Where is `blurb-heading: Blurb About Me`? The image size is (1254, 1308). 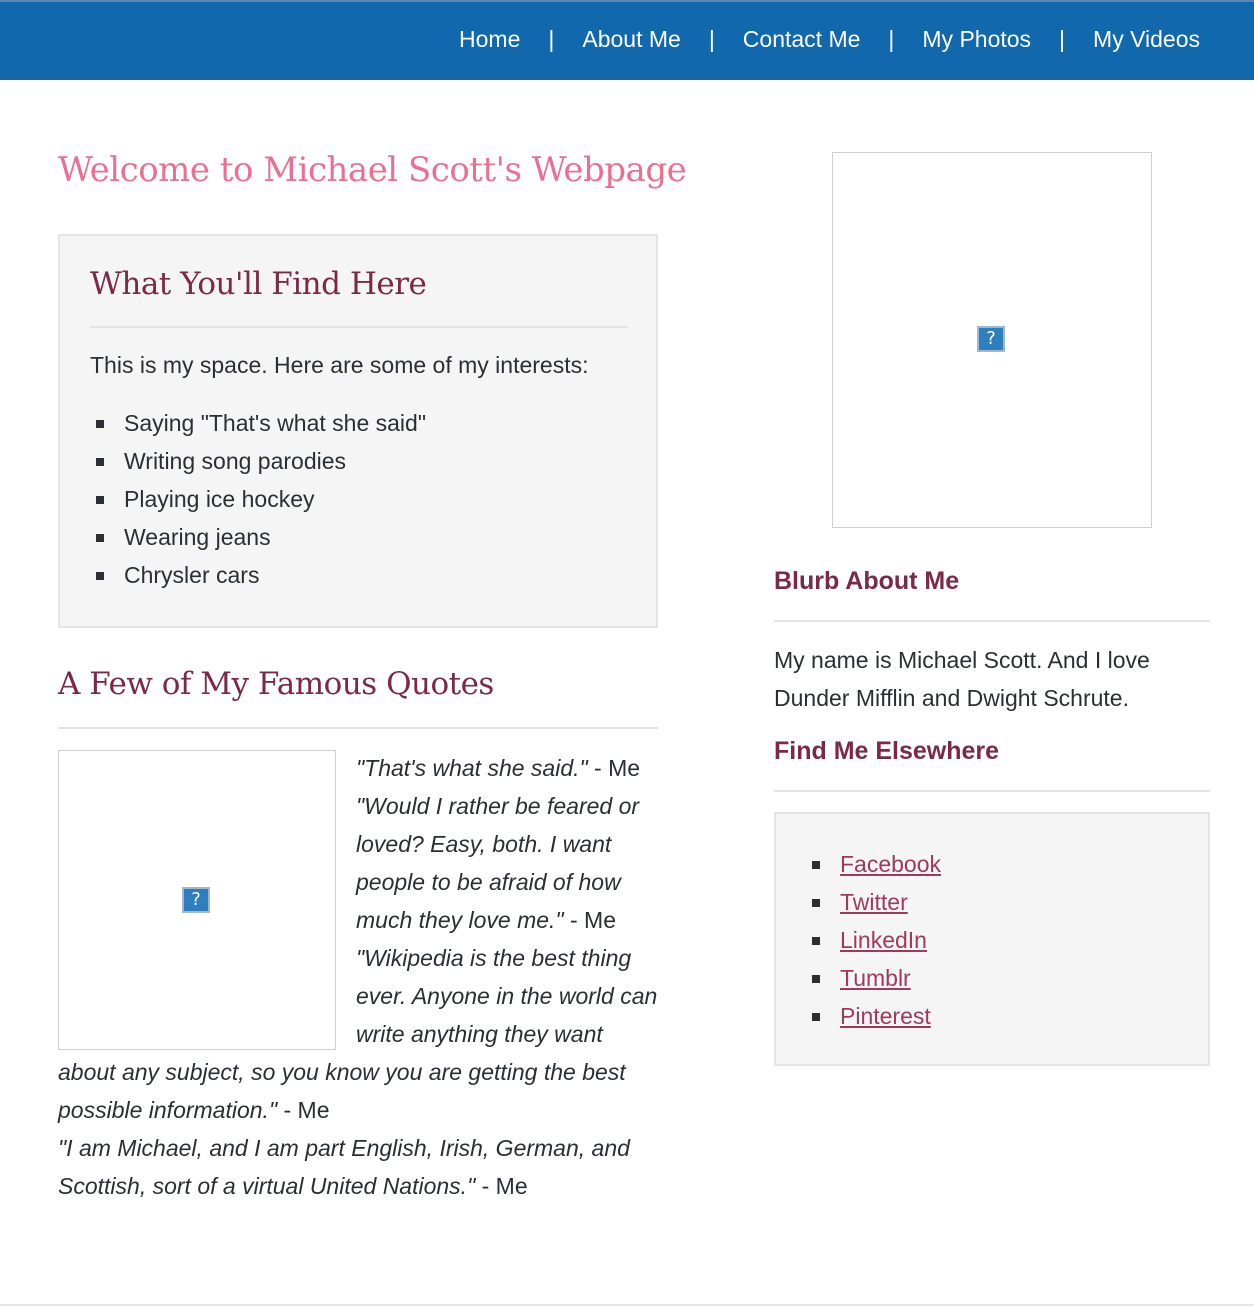
blurb-heading: Blurb About Me is located at coordinates (867, 581).